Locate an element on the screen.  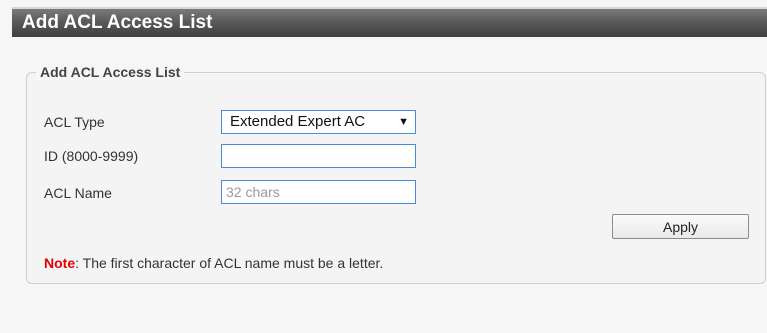
acl-type-select-value: Extended Expert AC is located at coordinates (298, 121).